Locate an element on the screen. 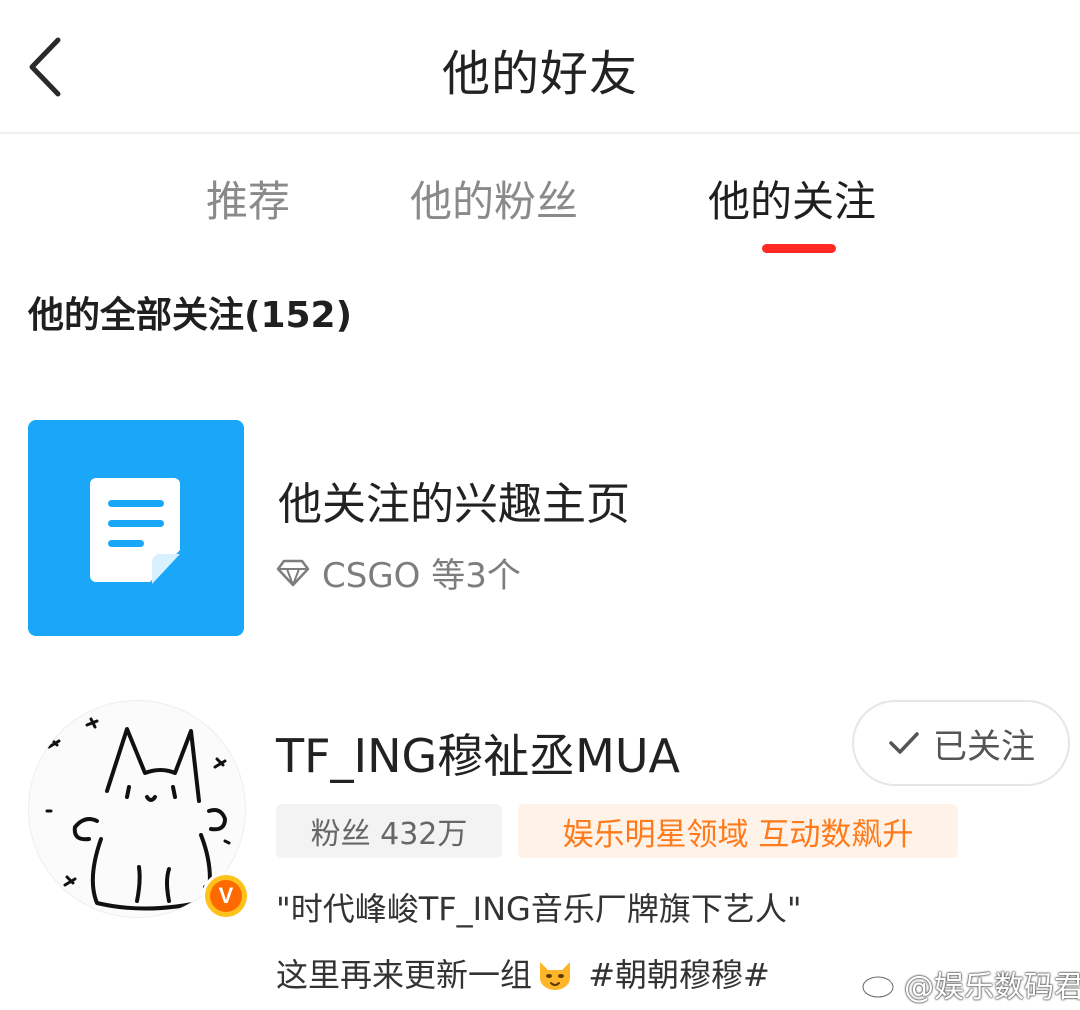  interest-pages-summary: CSGO 等3个 is located at coordinates (421, 576).